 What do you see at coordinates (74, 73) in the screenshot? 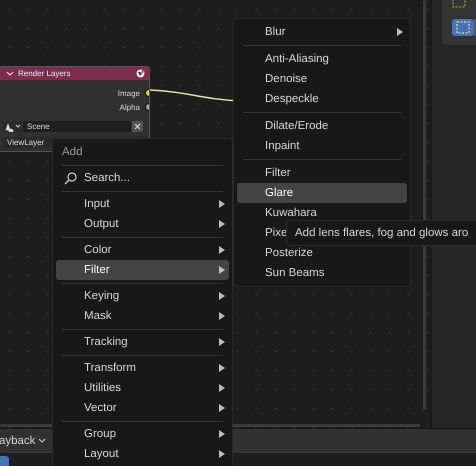
I see `node-header: Render Layers` at bounding box center [74, 73].